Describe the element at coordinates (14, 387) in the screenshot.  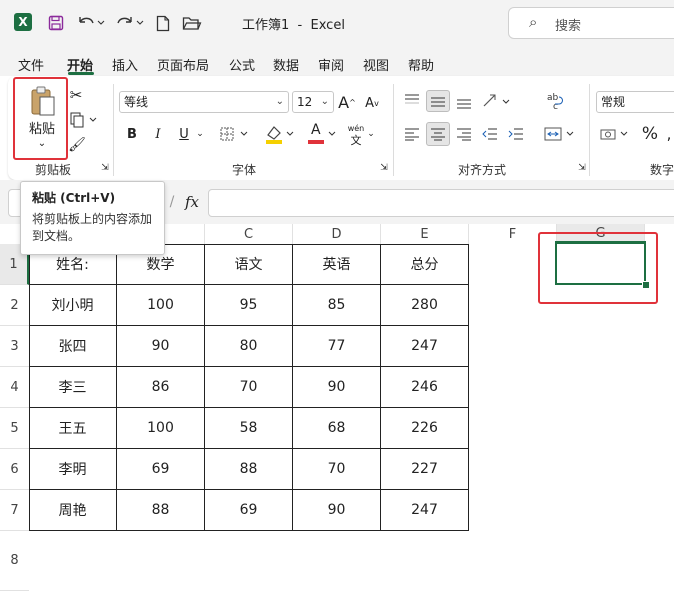
I see `row-header-4: 4` at that location.